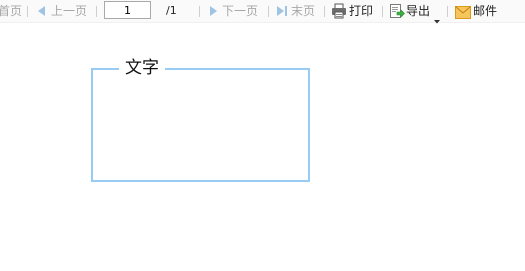 The image size is (525, 271). Describe the element at coordinates (418, 11) in the screenshot. I see `export-button: 导出` at that location.